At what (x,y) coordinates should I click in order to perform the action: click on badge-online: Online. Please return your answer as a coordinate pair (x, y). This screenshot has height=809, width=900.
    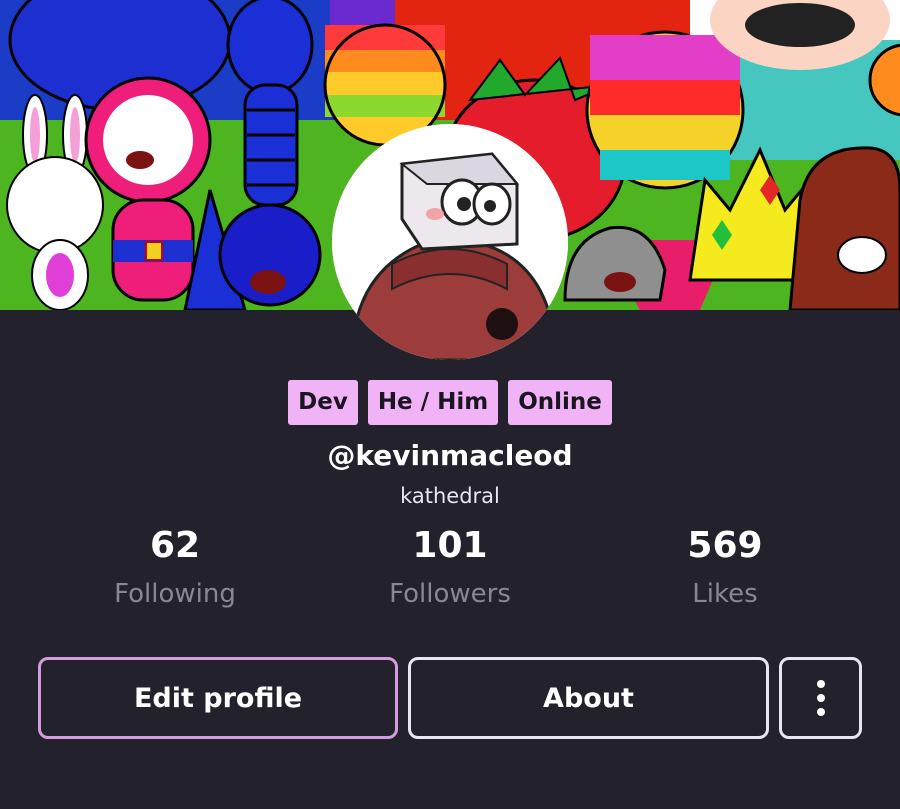
    Looking at the image, I should click on (560, 402).